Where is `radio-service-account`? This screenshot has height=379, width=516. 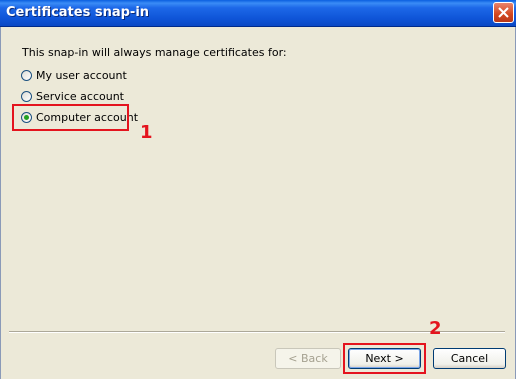
radio-service-account is located at coordinates (26, 96).